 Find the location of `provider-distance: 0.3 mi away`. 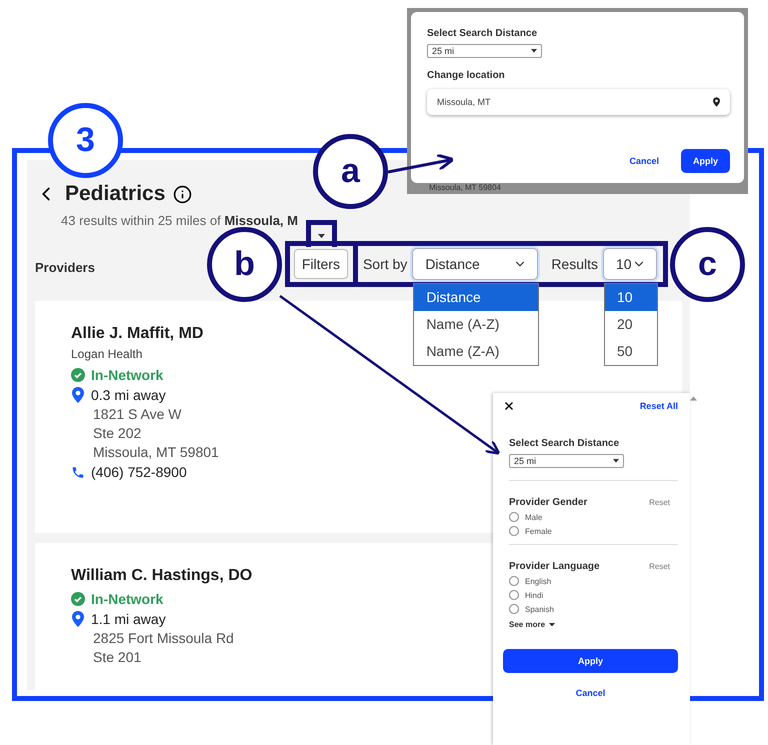

provider-distance: 0.3 mi away is located at coordinates (128, 395).